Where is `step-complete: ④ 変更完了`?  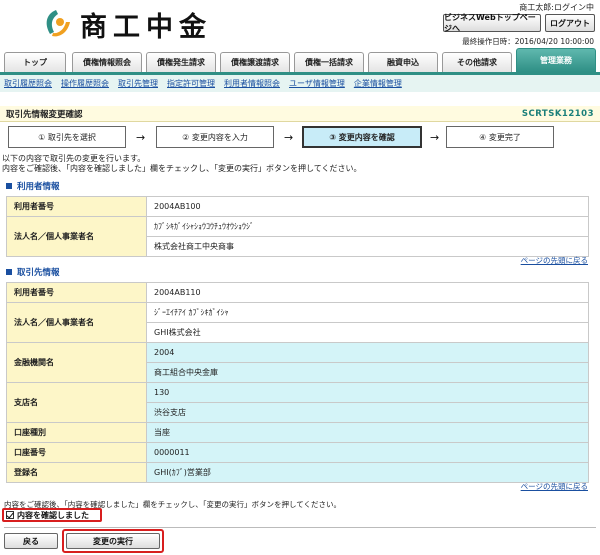
step-complete: ④ 変更完了 is located at coordinates (500, 137).